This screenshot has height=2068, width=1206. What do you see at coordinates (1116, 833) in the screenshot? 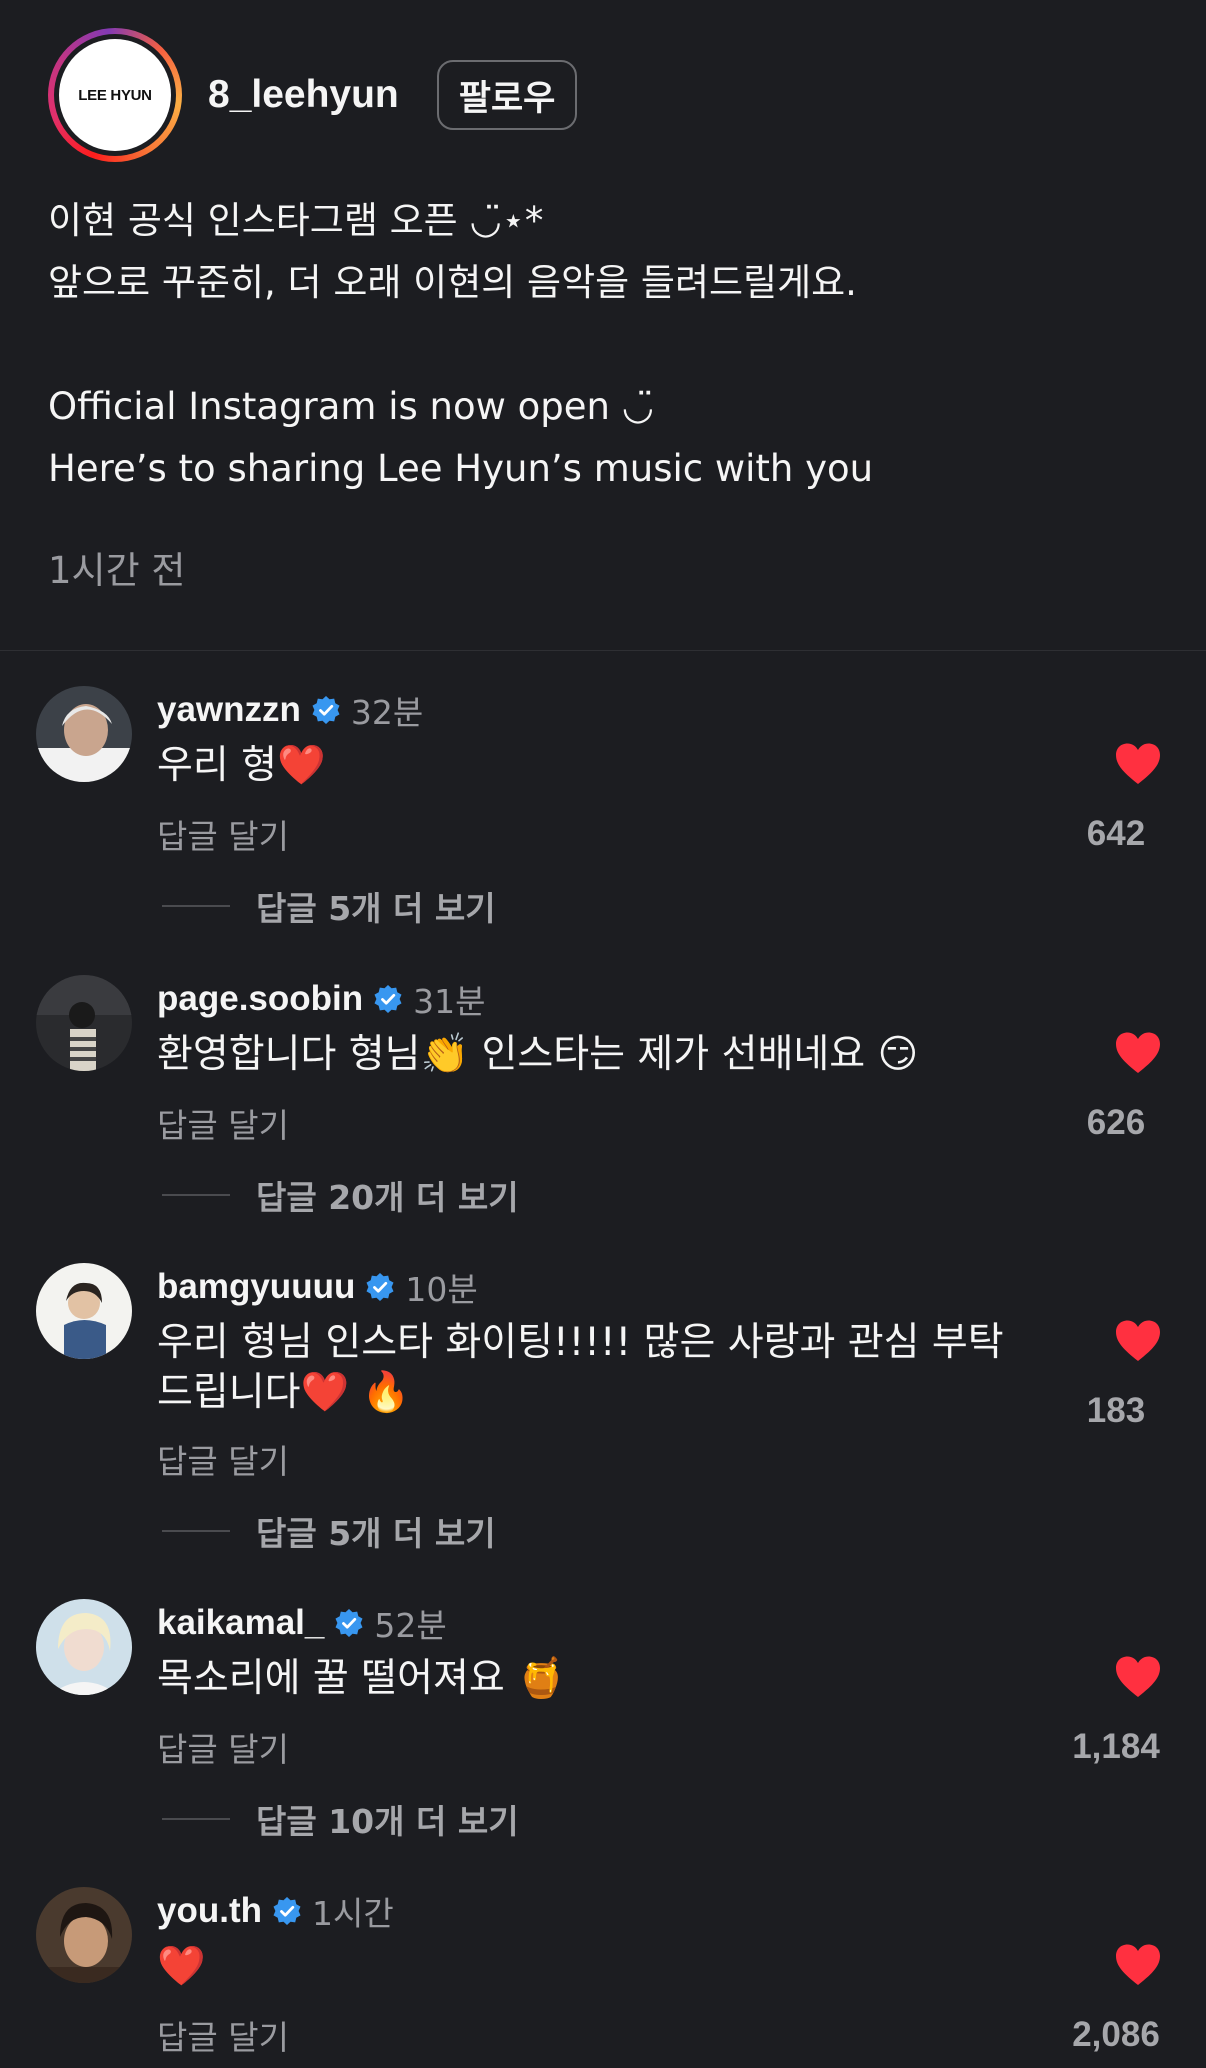
I see `like-count: 642` at bounding box center [1116, 833].